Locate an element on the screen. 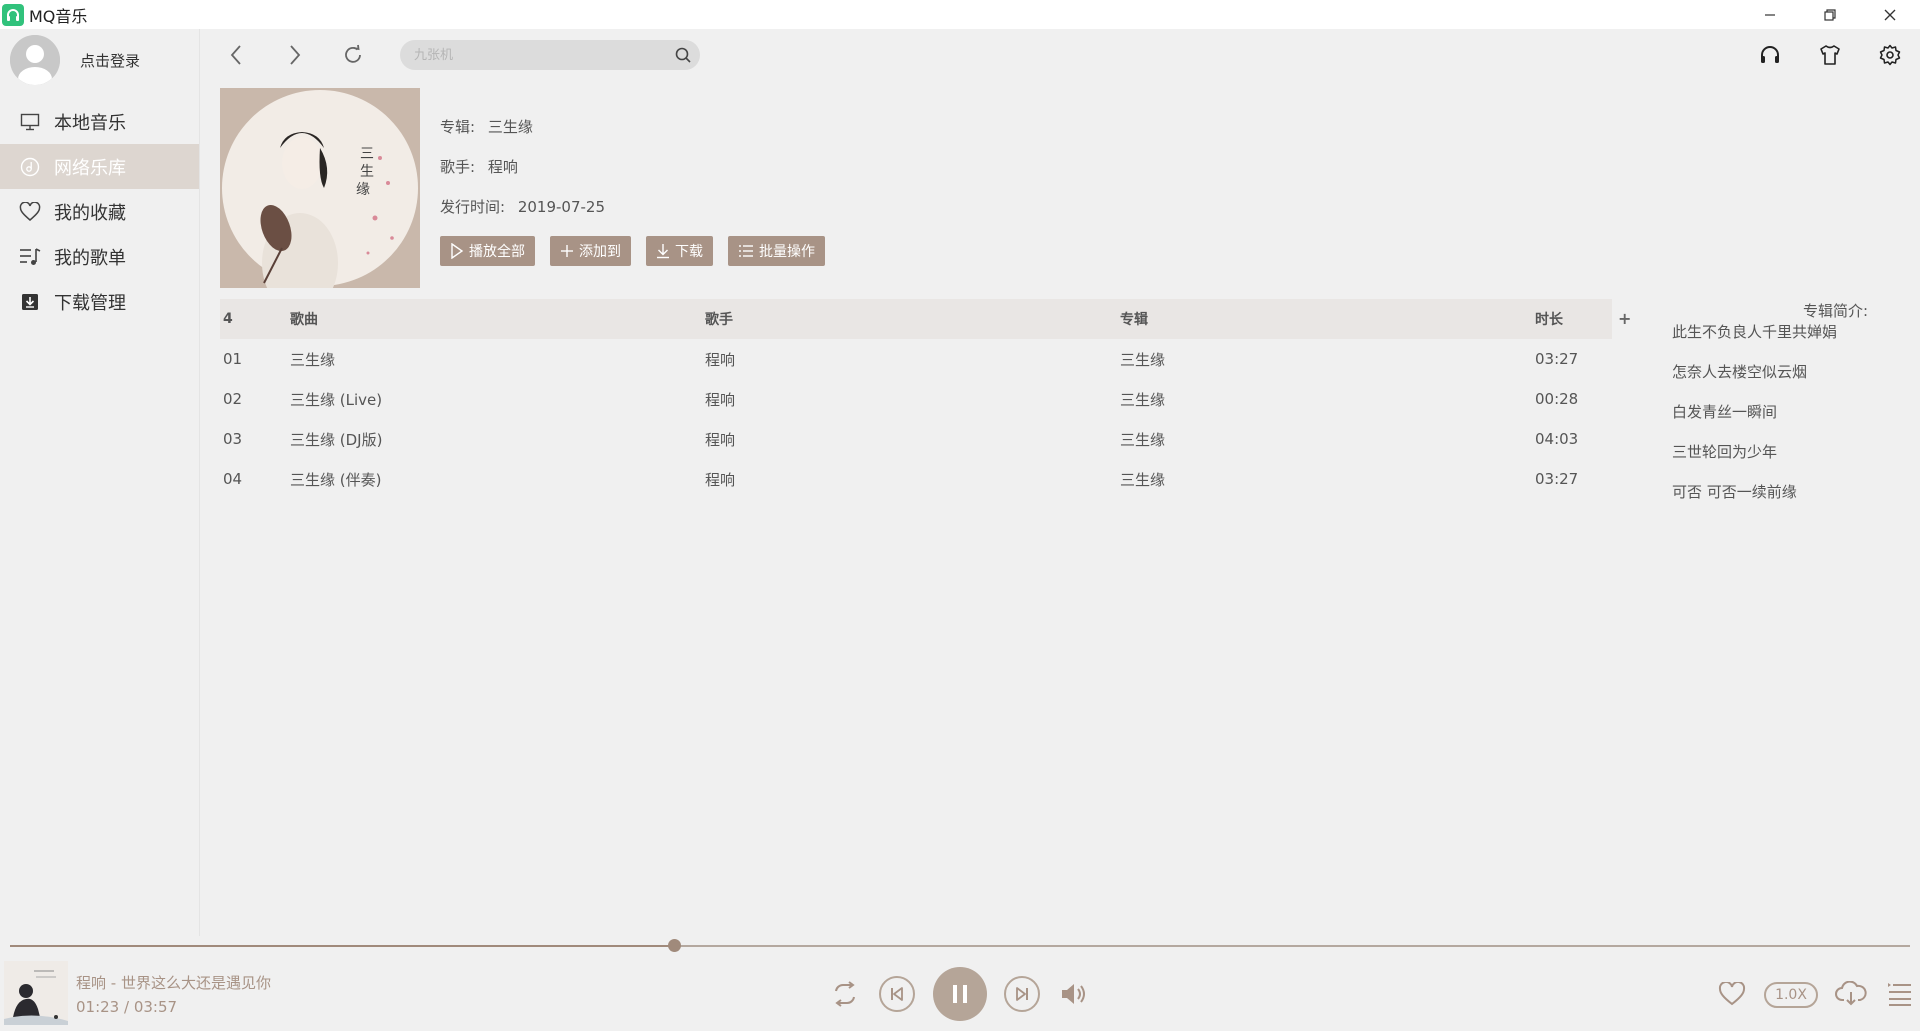 The image size is (1920, 1031). next-track-button is located at coordinates (1022, 994).